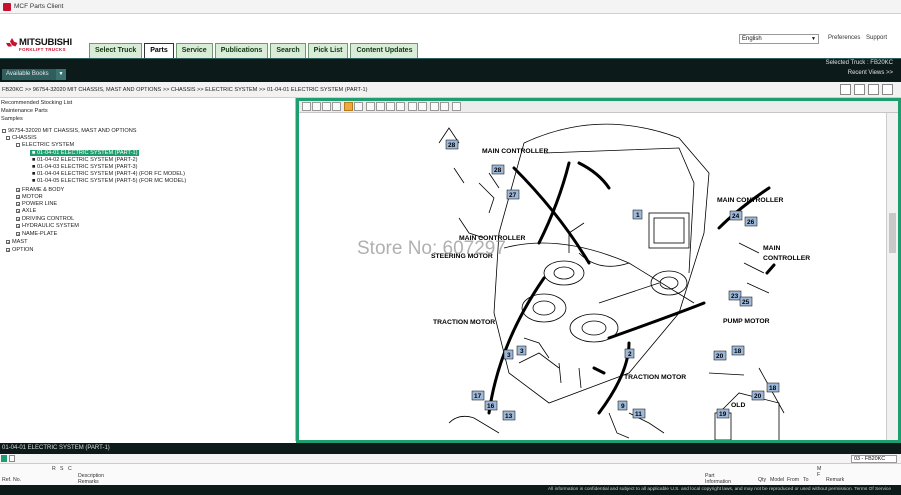 This screenshot has width=901, height=495. I want to click on col-r: R, so click(54, 469).